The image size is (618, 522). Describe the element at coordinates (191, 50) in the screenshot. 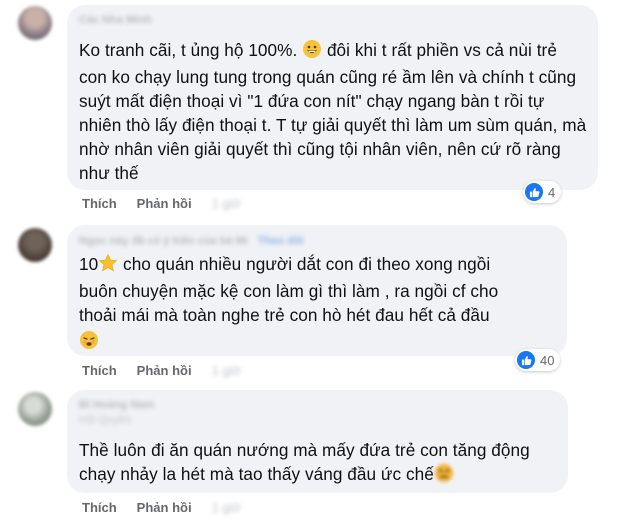

I see `comment-text-part-1: Ko tranh cãi, t ủng hộ 100%.` at that location.